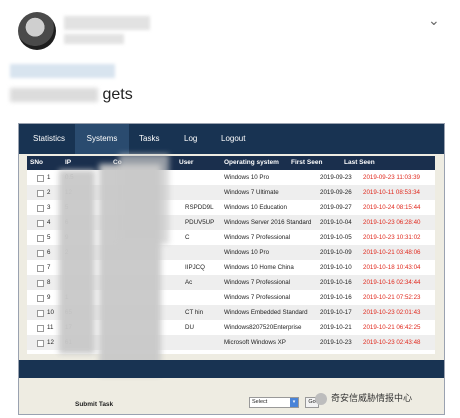  Describe the element at coordinates (251, 162) in the screenshot. I see `col-os: Operating system` at that location.